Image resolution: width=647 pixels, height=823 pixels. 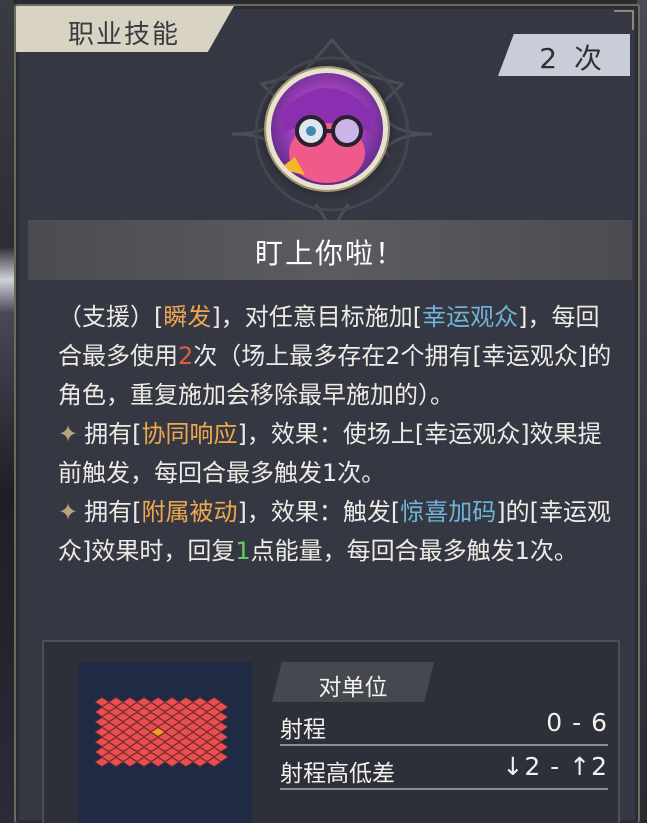 What do you see at coordinates (111, 317) in the screenshot?
I see `desc-text: （支援）[` at bounding box center [111, 317].